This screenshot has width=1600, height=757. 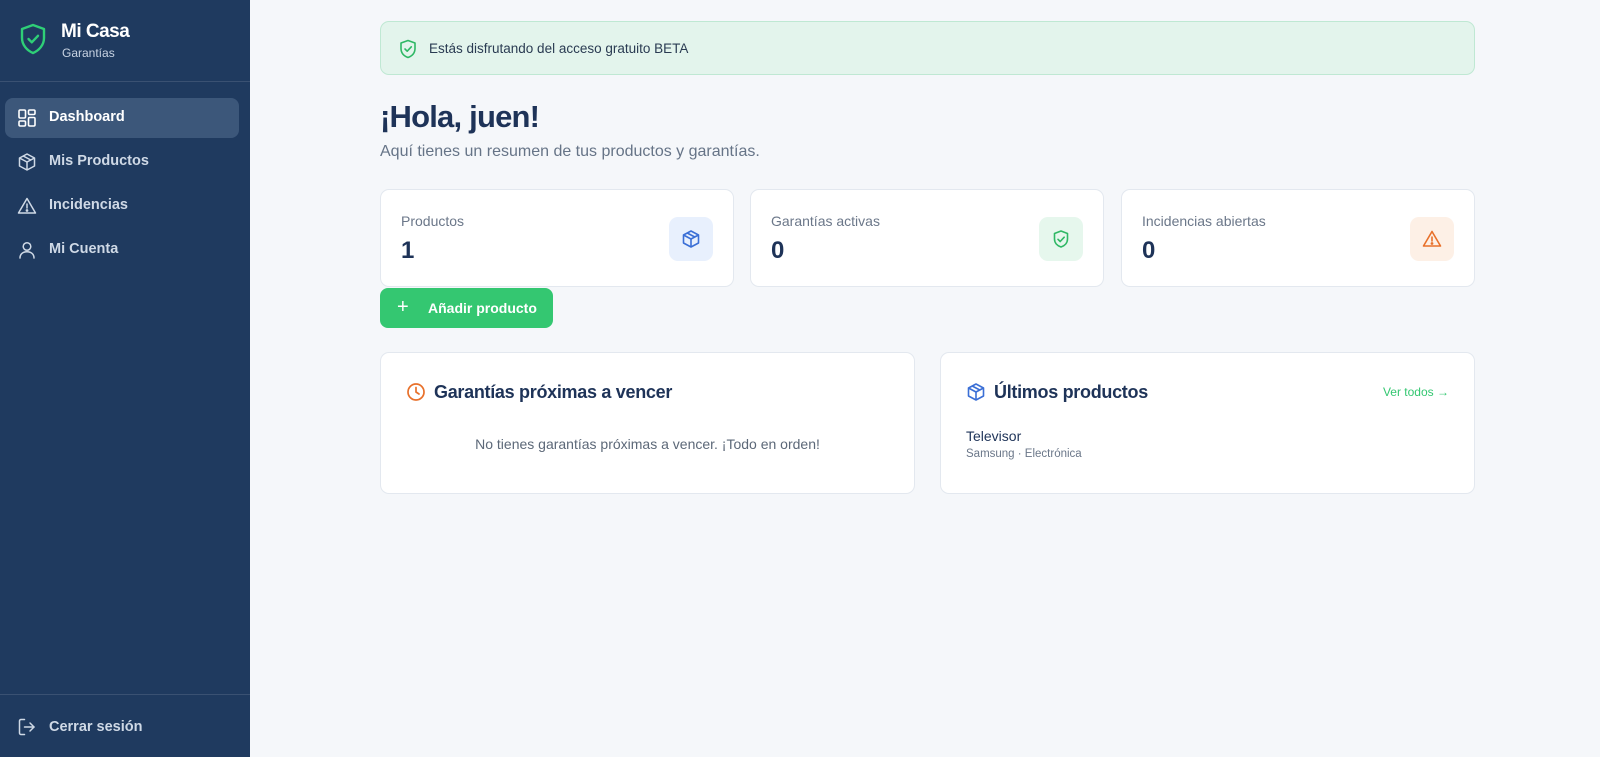 What do you see at coordinates (994, 436) in the screenshot?
I see `product-name: Televisor` at bounding box center [994, 436].